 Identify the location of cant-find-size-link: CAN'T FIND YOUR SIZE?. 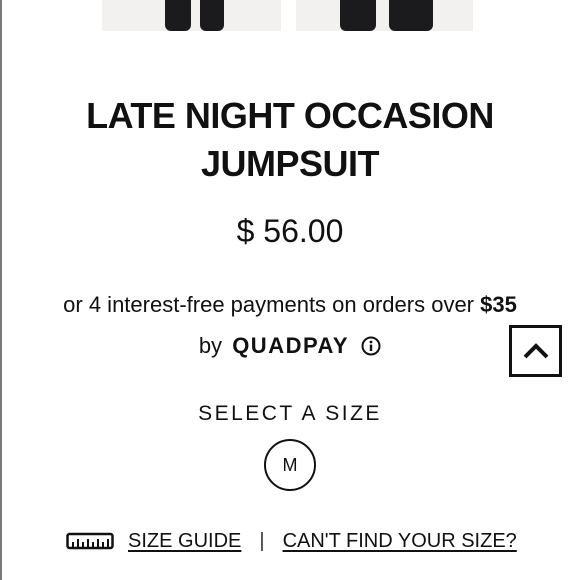
(400, 541).